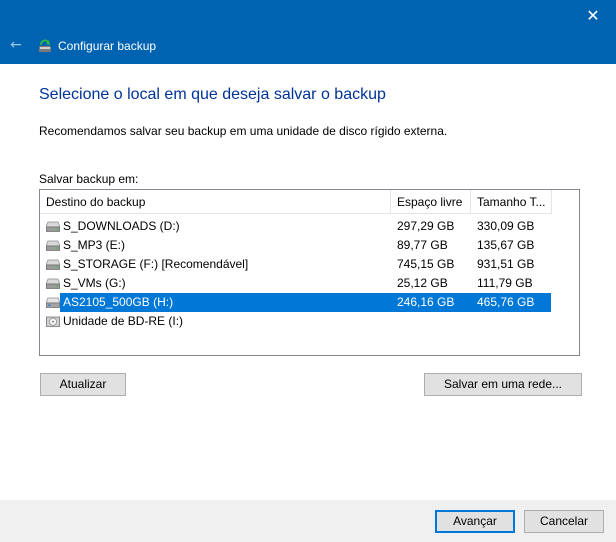  I want to click on external-drive-icon, so click(53, 302).